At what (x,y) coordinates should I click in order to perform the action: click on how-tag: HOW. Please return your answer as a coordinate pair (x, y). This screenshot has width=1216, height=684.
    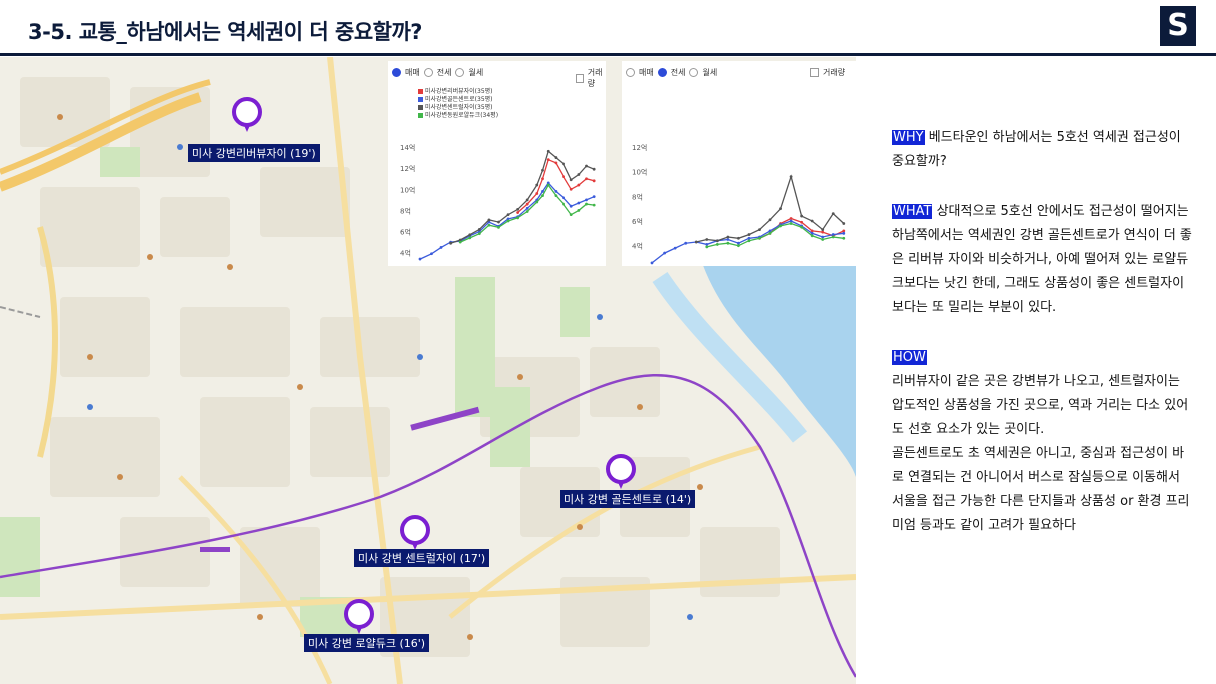
    Looking at the image, I should click on (909, 357).